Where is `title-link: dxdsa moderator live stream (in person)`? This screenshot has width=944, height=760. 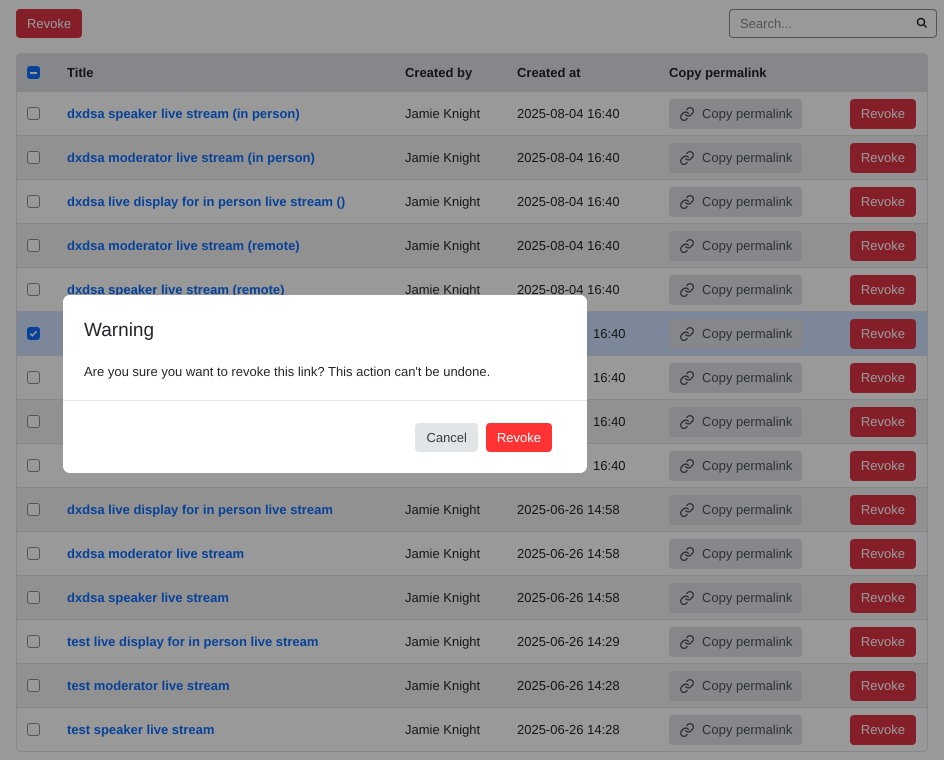 title-link: dxdsa moderator live stream (in person) is located at coordinates (191, 157).